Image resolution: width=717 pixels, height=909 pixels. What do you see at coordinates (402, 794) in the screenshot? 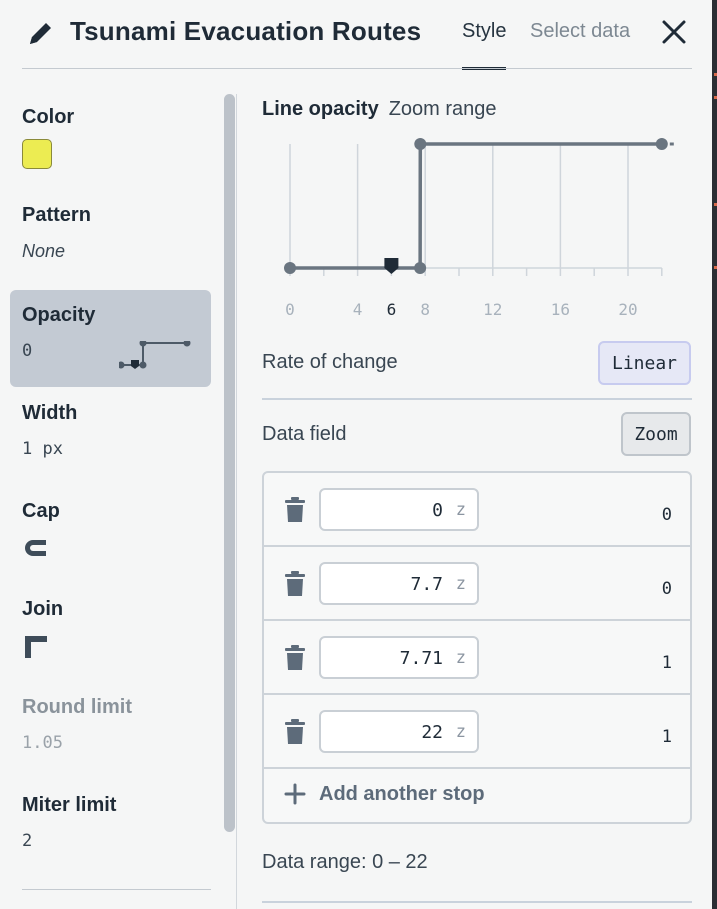
I see `add-stop-label: Add another stop` at bounding box center [402, 794].